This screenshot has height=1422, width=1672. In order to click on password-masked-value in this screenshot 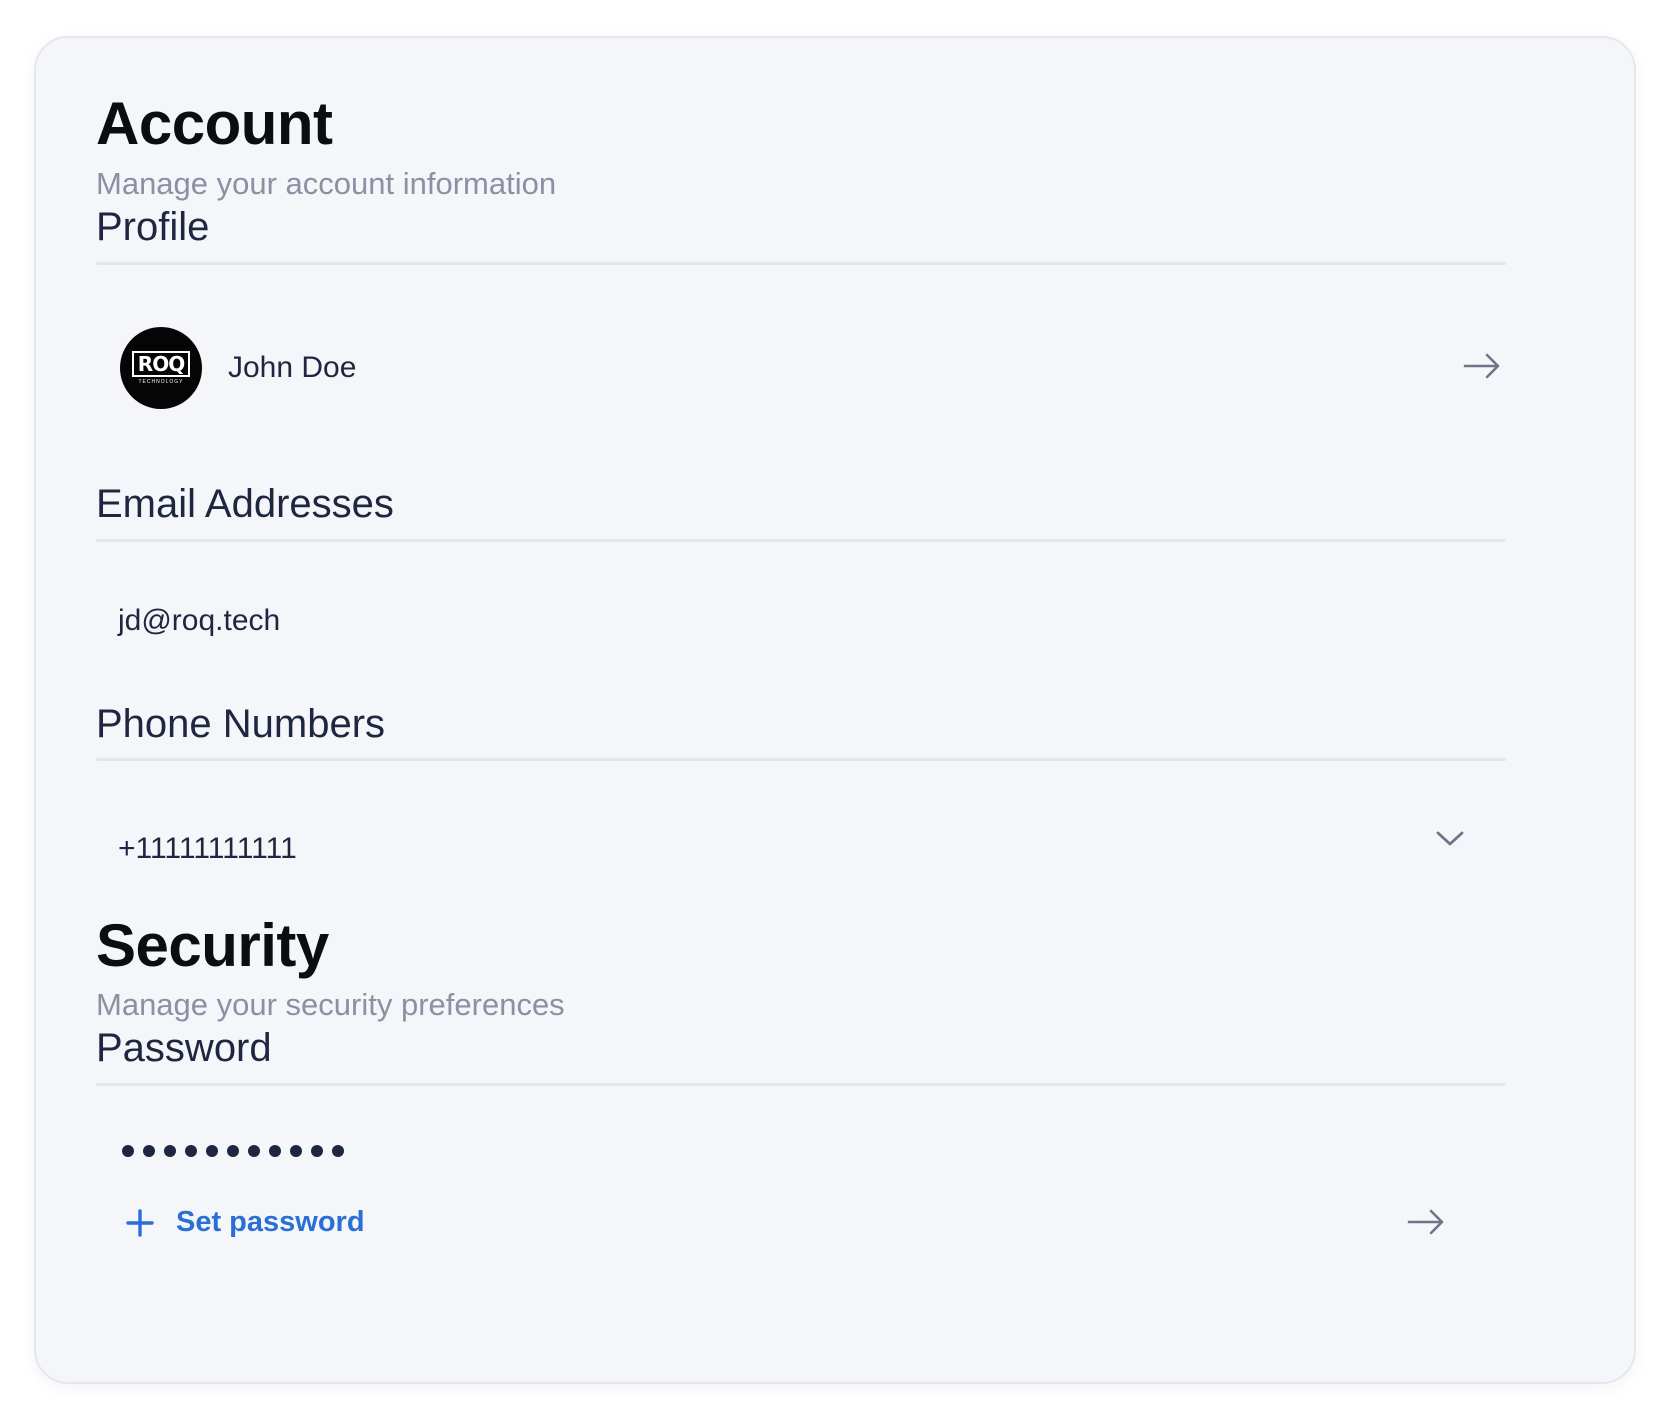, I will do `click(233, 1151)`.